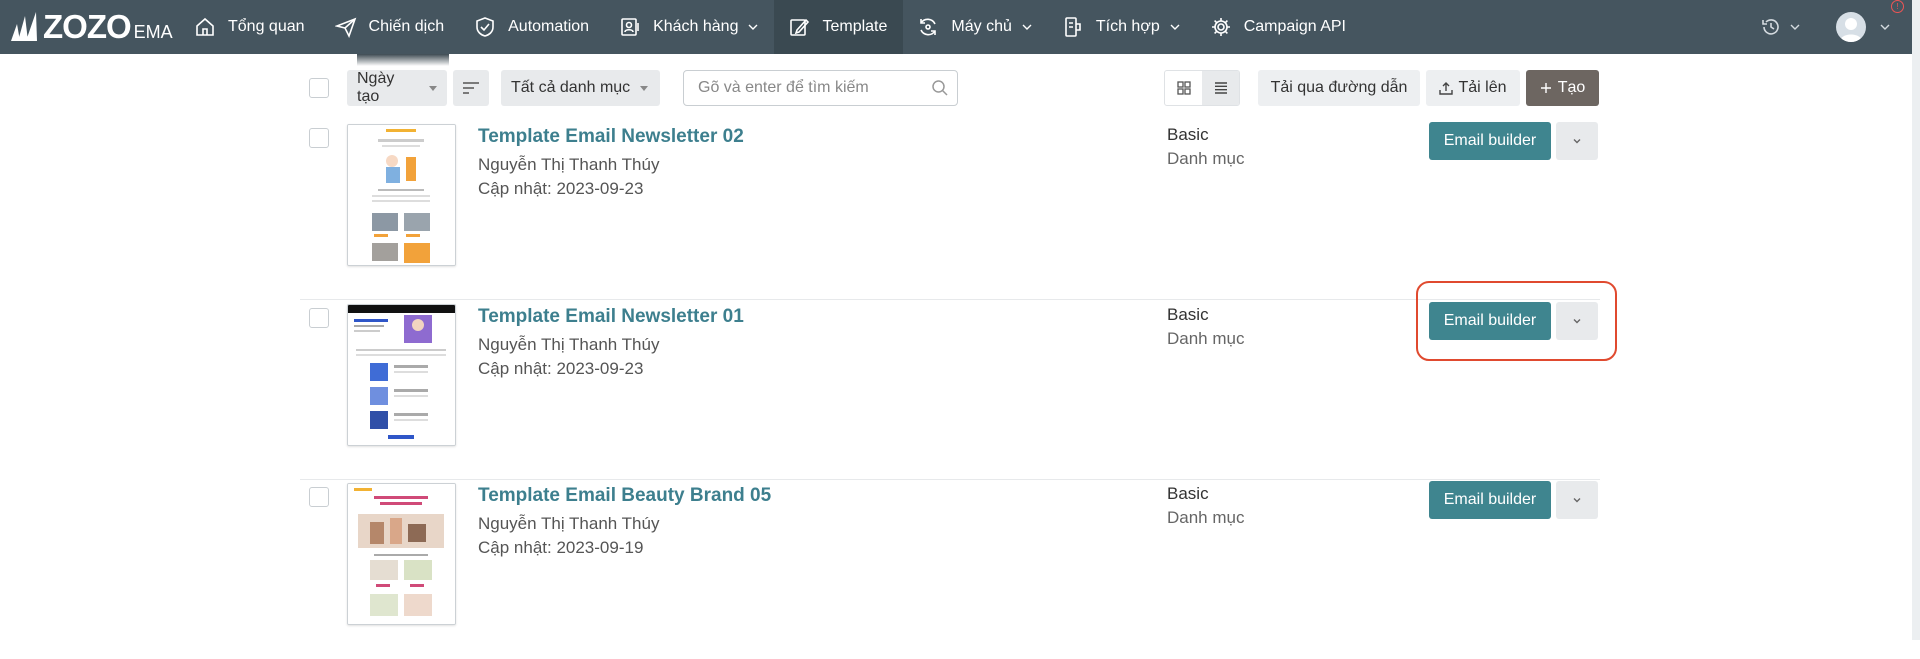 The height and width of the screenshot is (659, 1920). What do you see at coordinates (266, 26) in the screenshot?
I see `nav-label: Tổng quan` at bounding box center [266, 26].